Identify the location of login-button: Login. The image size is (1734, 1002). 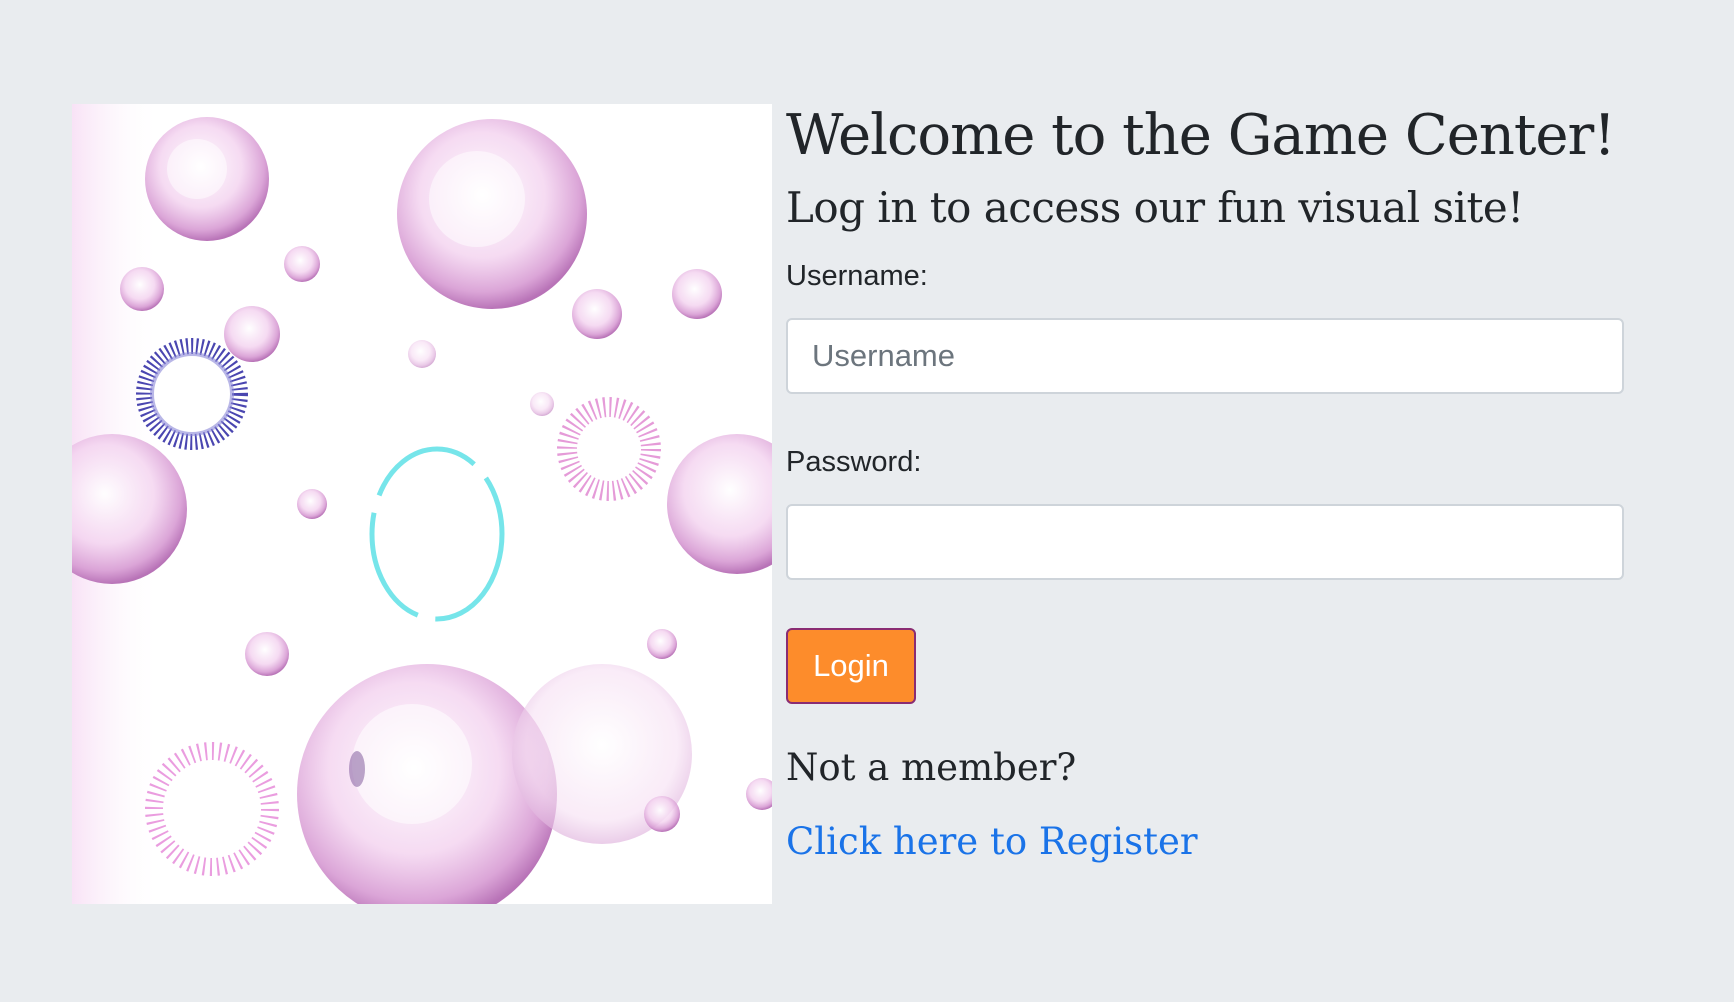
(851, 666).